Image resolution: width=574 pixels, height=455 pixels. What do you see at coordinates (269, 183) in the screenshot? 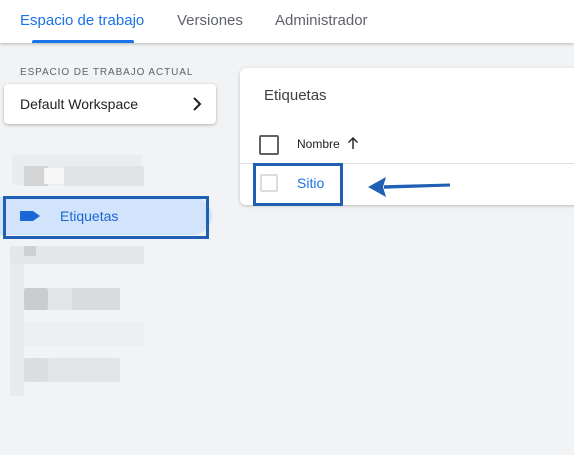
I see `row-checkbox` at bounding box center [269, 183].